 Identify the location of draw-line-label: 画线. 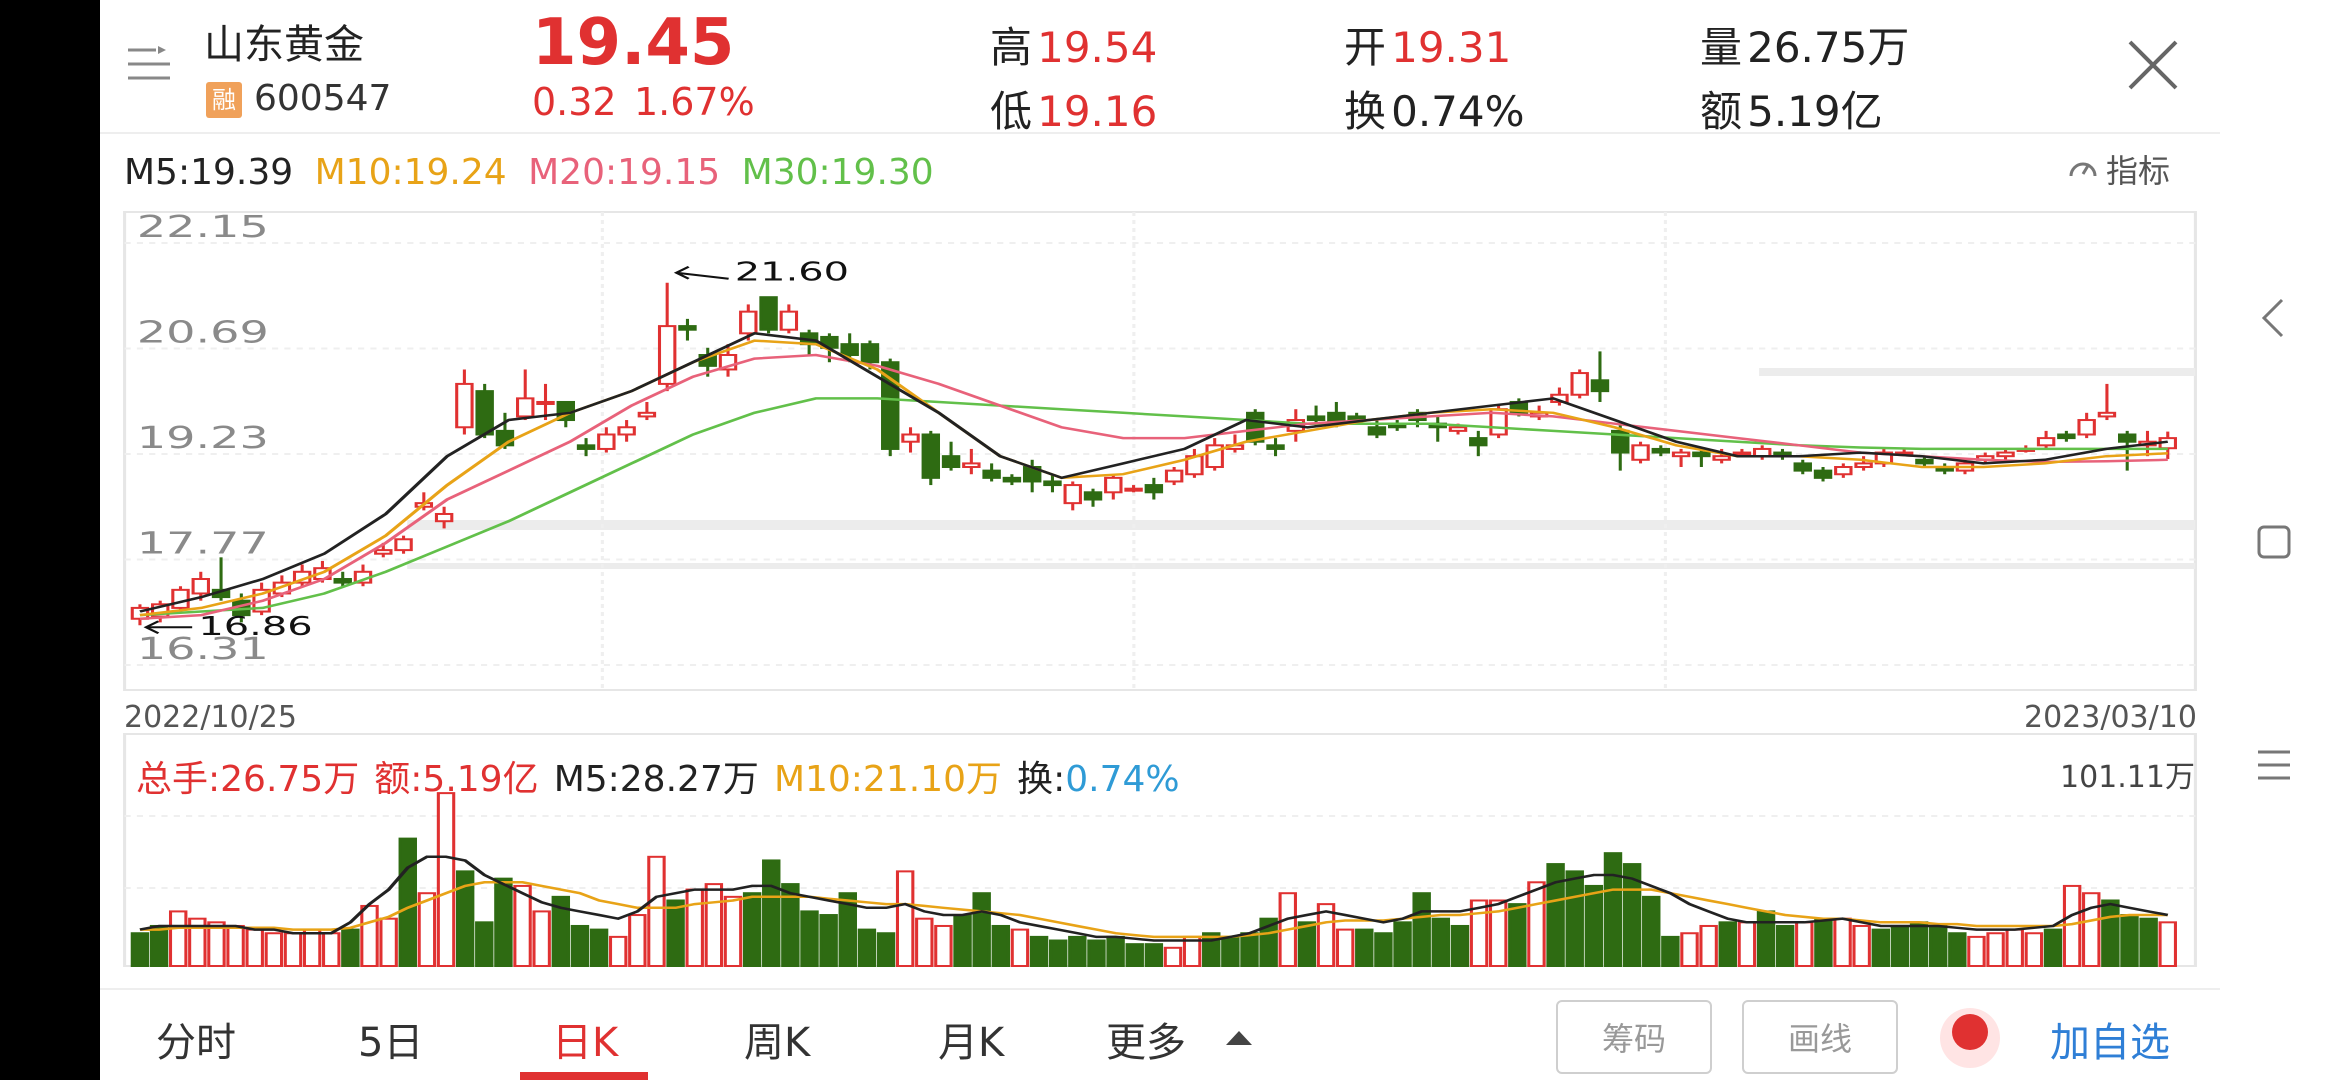
(1819, 1039).